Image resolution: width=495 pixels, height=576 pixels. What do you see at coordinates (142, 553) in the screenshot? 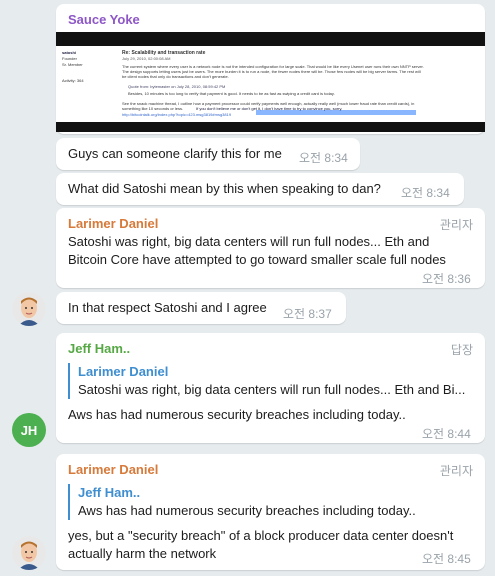
I see `message-text-line: actually harm the network` at bounding box center [142, 553].